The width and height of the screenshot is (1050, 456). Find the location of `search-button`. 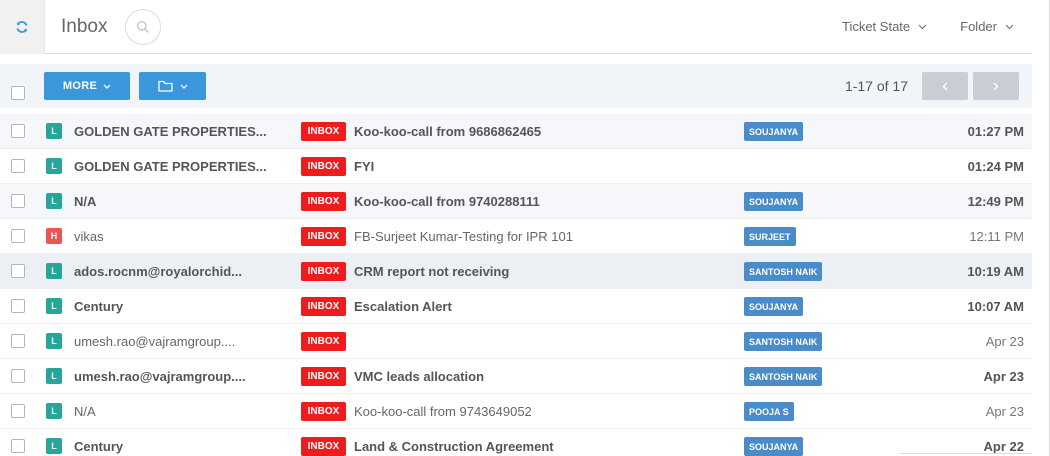

search-button is located at coordinates (143, 26).